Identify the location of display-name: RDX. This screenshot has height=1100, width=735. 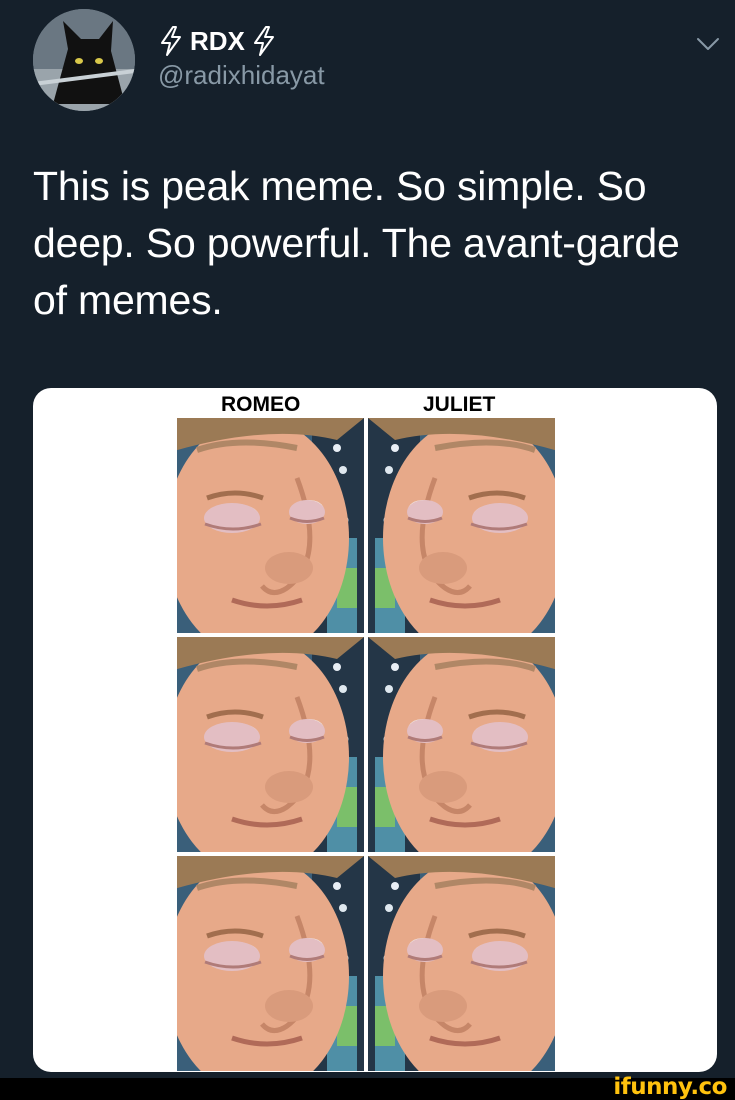
(217, 41).